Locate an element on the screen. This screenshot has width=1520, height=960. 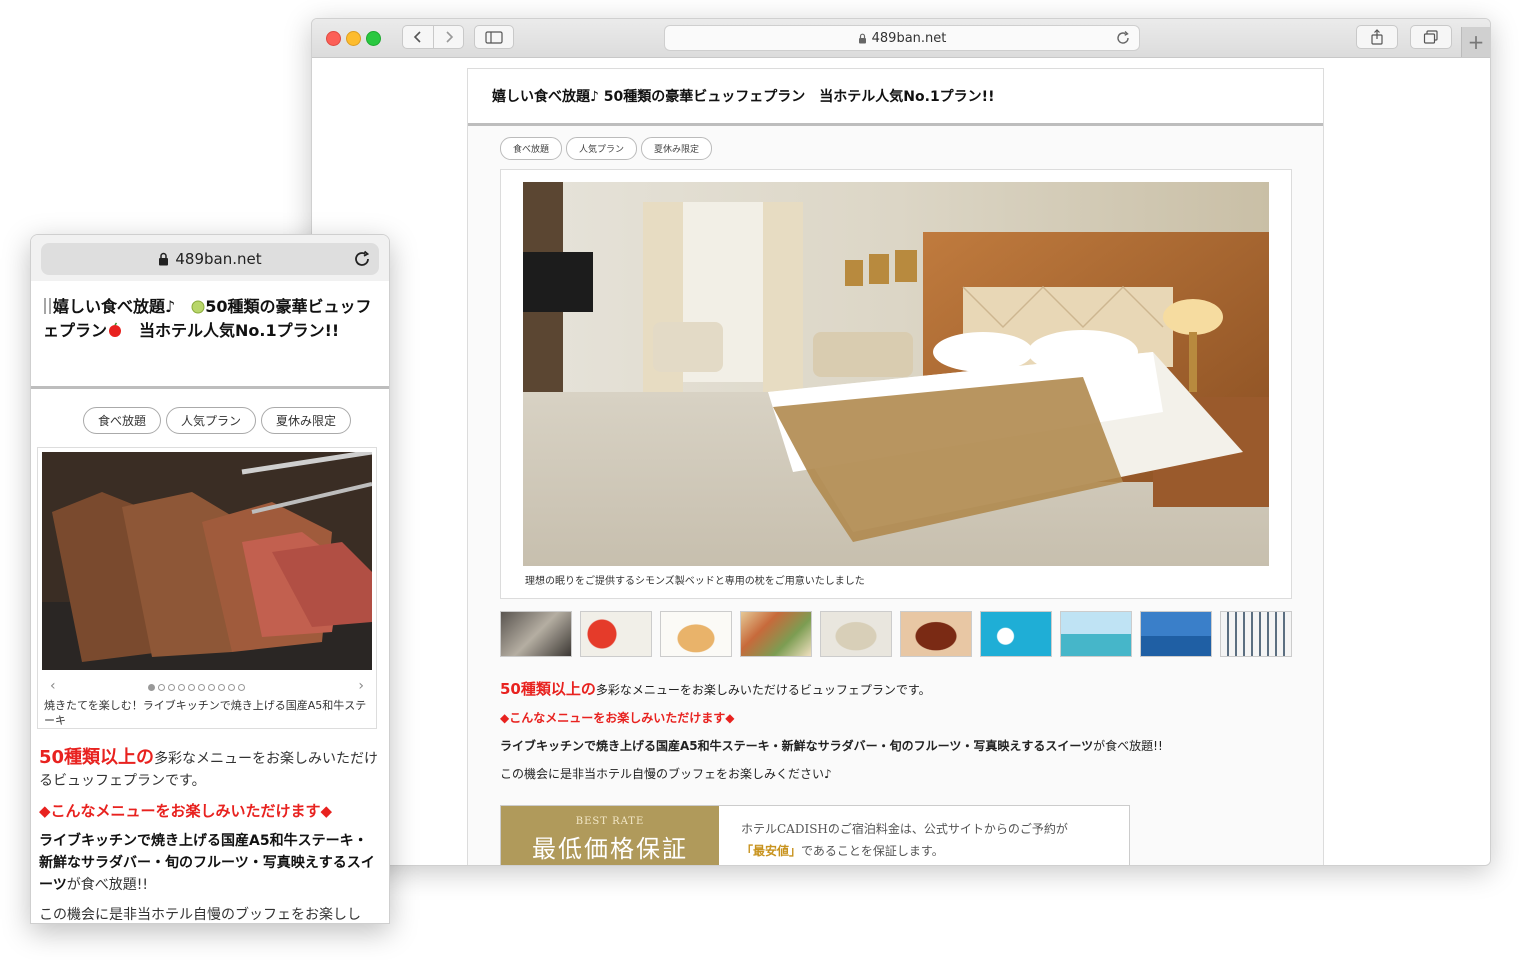
steak-illustration is located at coordinates (207, 561).